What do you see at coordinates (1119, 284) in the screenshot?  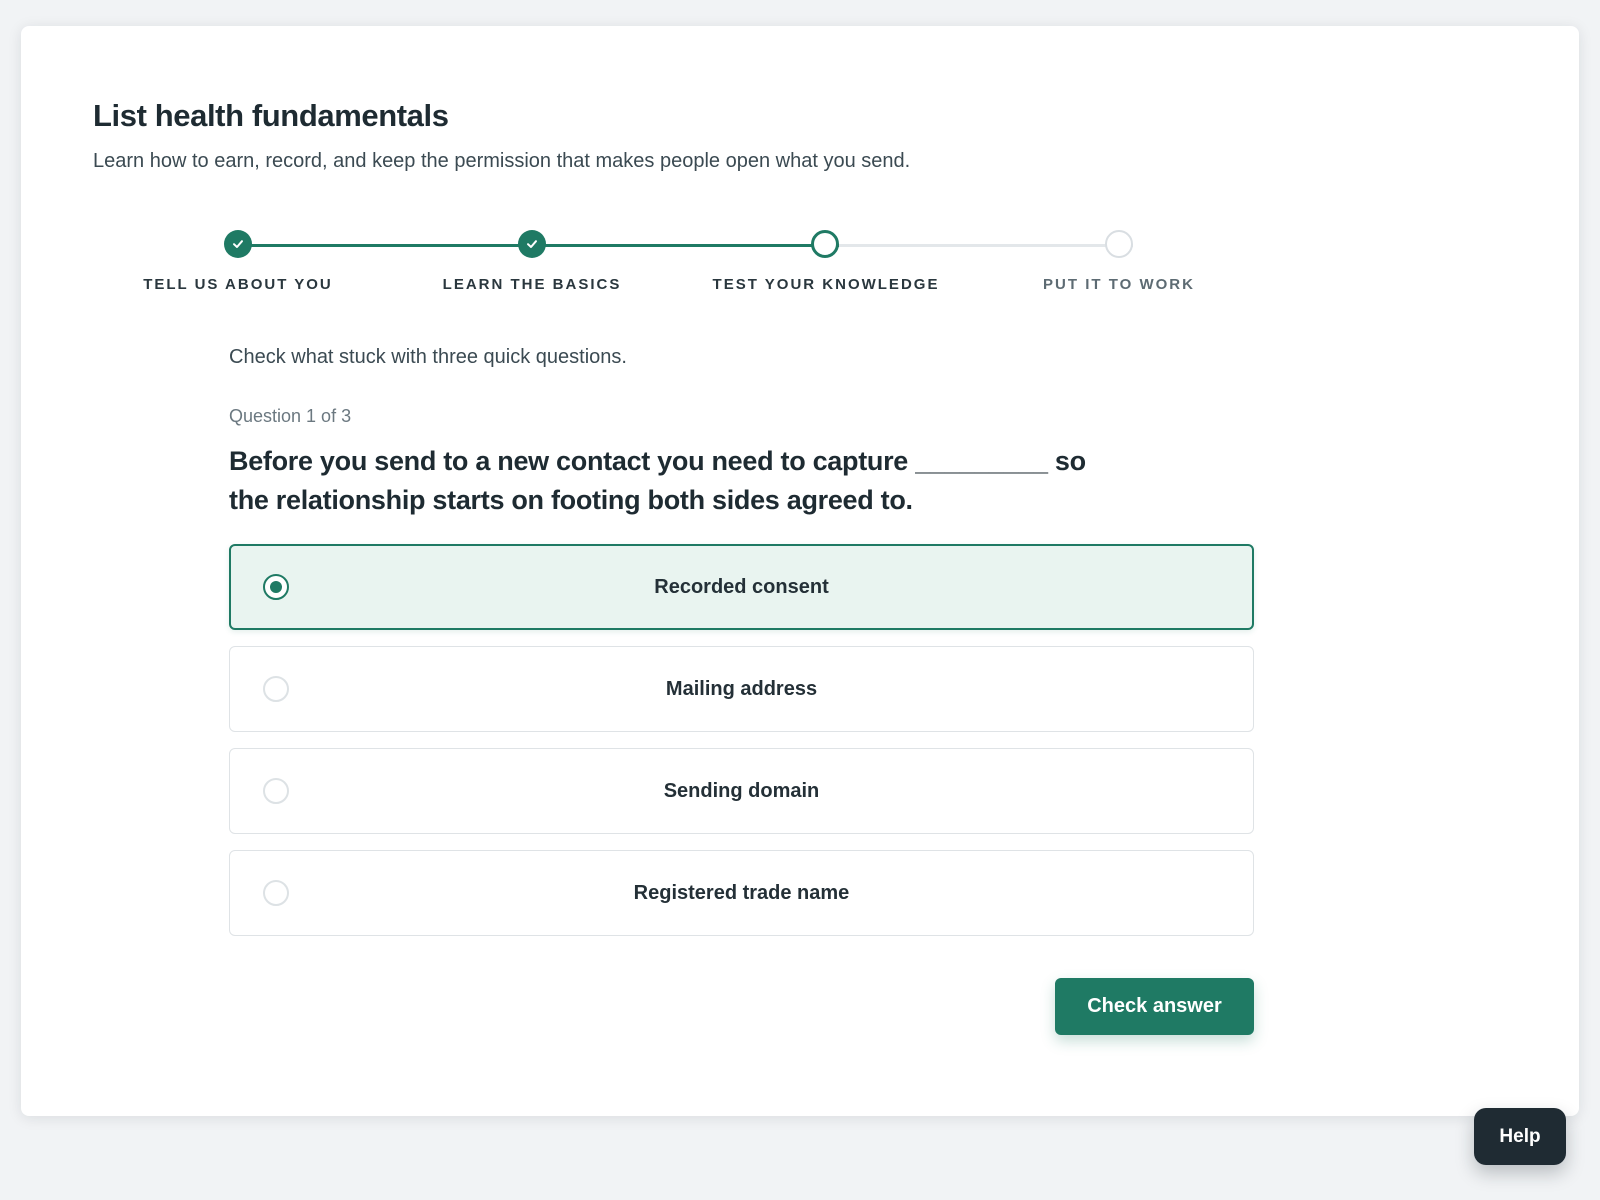 I see `step-label-put-it-to-work: PUT IT TO WORK` at bounding box center [1119, 284].